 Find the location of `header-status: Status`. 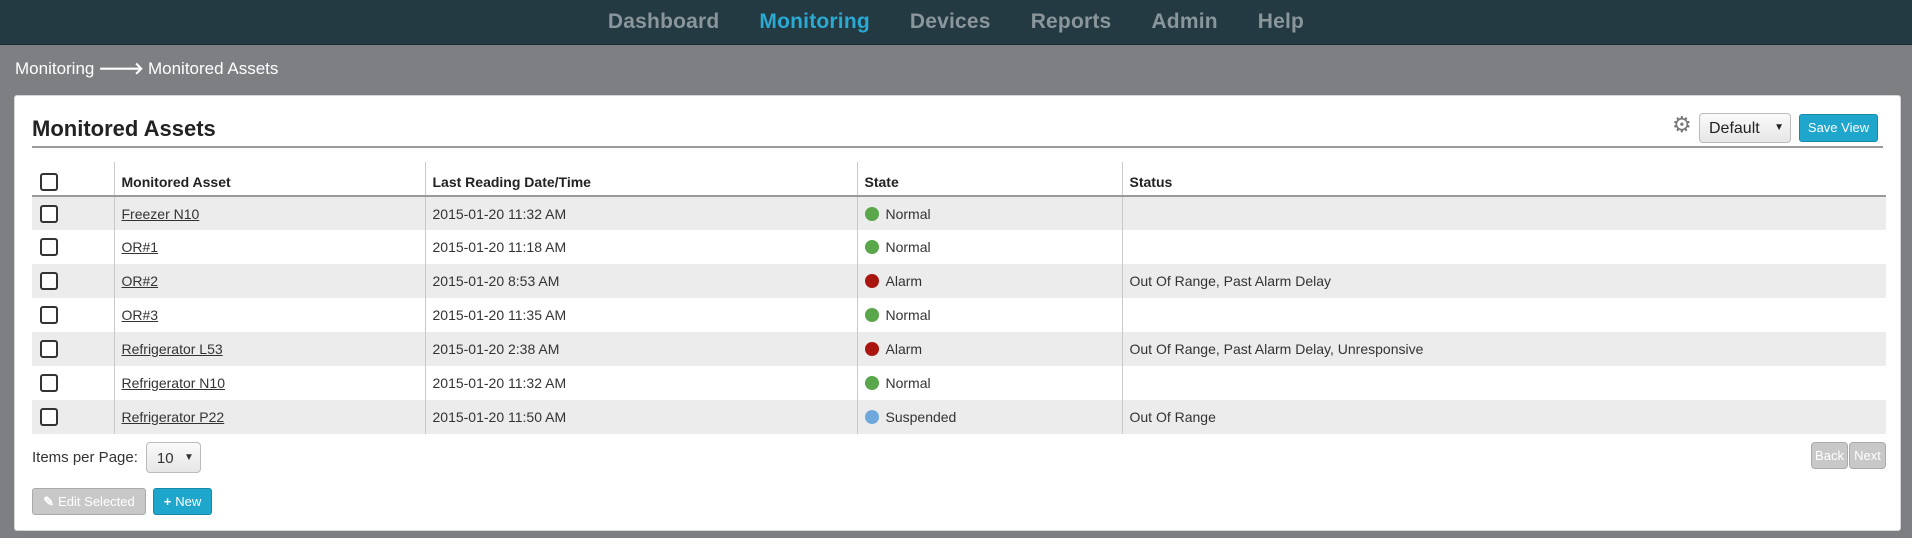

header-status: Status is located at coordinates (1503, 179).